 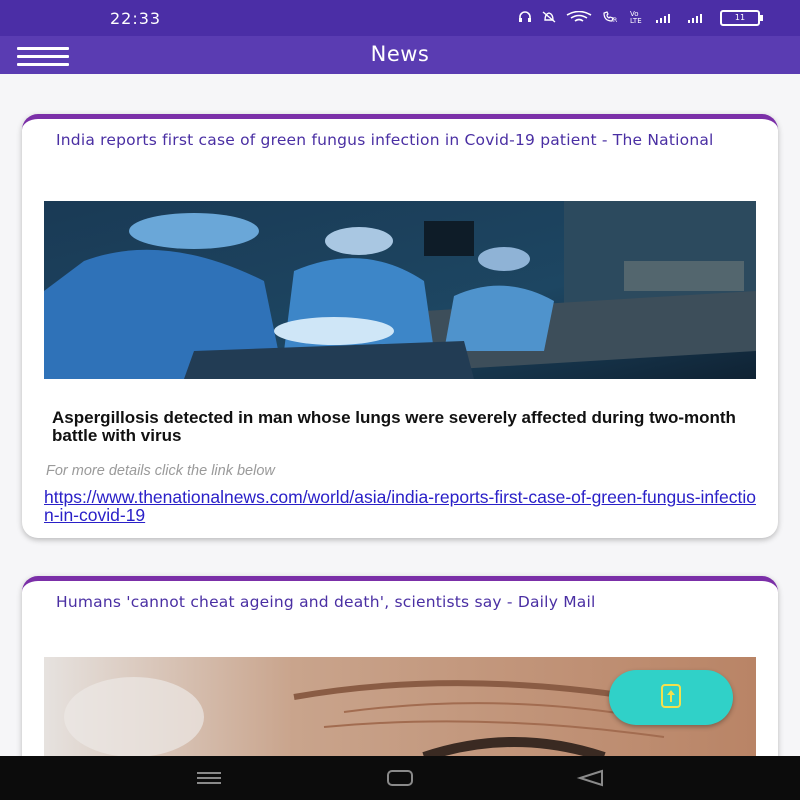 I want to click on status-time: 22:33, so click(x=136, y=18).